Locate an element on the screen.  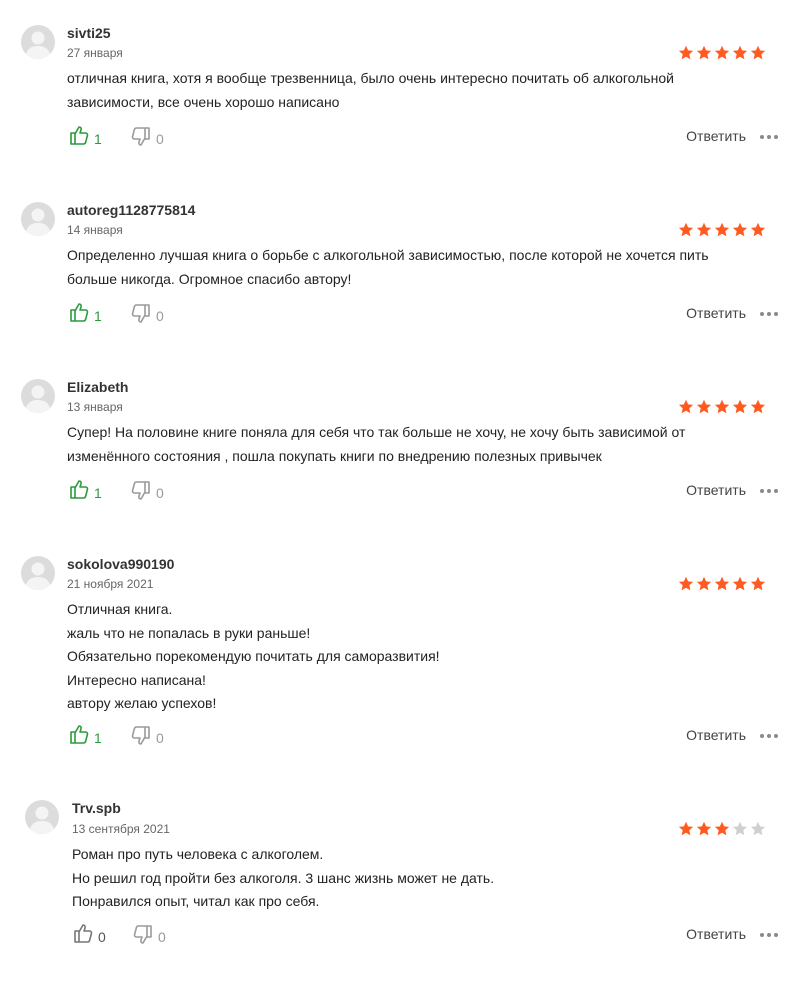
review-author: autoreg1128775814 is located at coordinates (131, 210).